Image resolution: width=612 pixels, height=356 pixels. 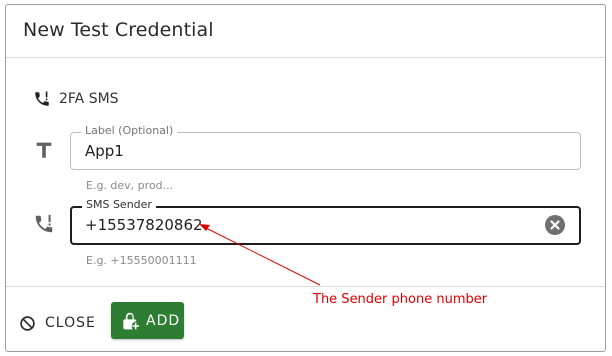 What do you see at coordinates (325, 221) in the screenshot?
I see `sms-sender-field: SMS Sender +15537820862` at bounding box center [325, 221].